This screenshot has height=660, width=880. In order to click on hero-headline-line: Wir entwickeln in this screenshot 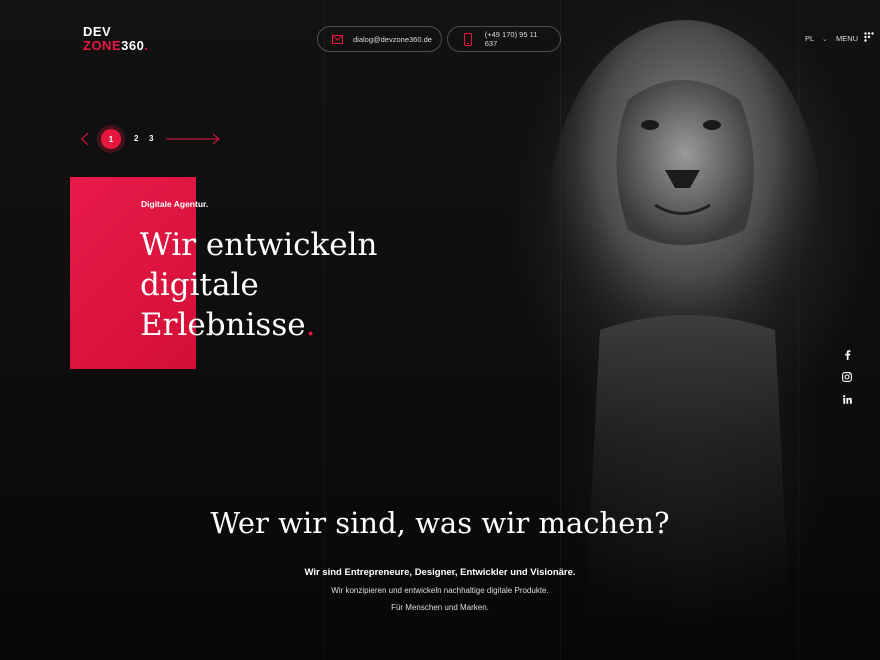, I will do `click(259, 245)`.